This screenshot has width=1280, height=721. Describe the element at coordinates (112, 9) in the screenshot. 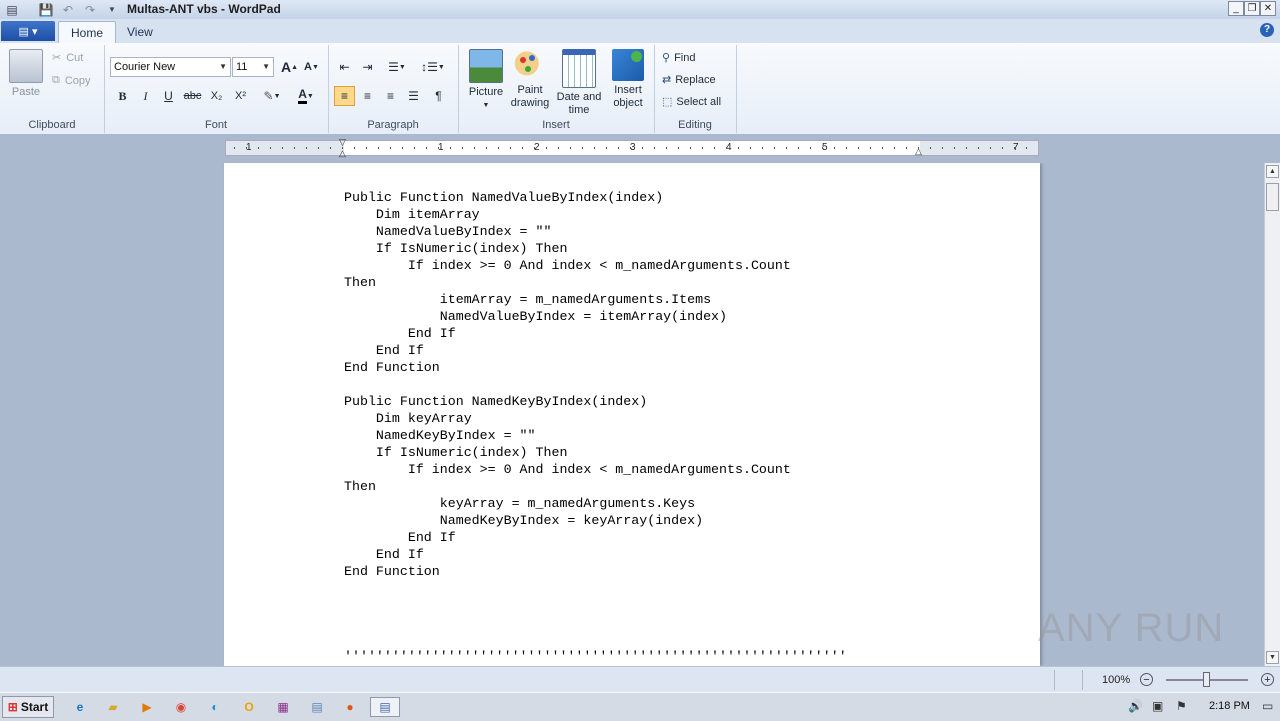

I see `customize-qat-icon: ▼` at that location.